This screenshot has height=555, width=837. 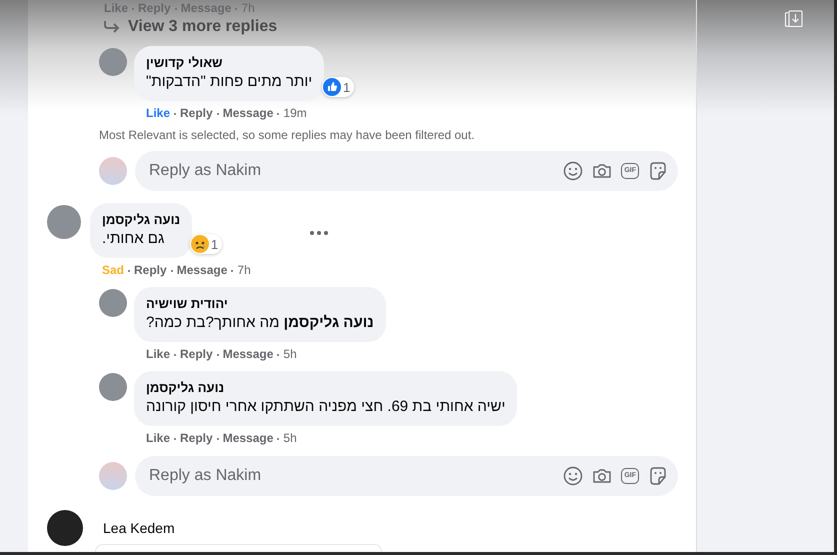 What do you see at coordinates (229, 82) in the screenshot?
I see `comment-text: יותר מתים פחות "הדבקות"` at bounding box center [229, 82].